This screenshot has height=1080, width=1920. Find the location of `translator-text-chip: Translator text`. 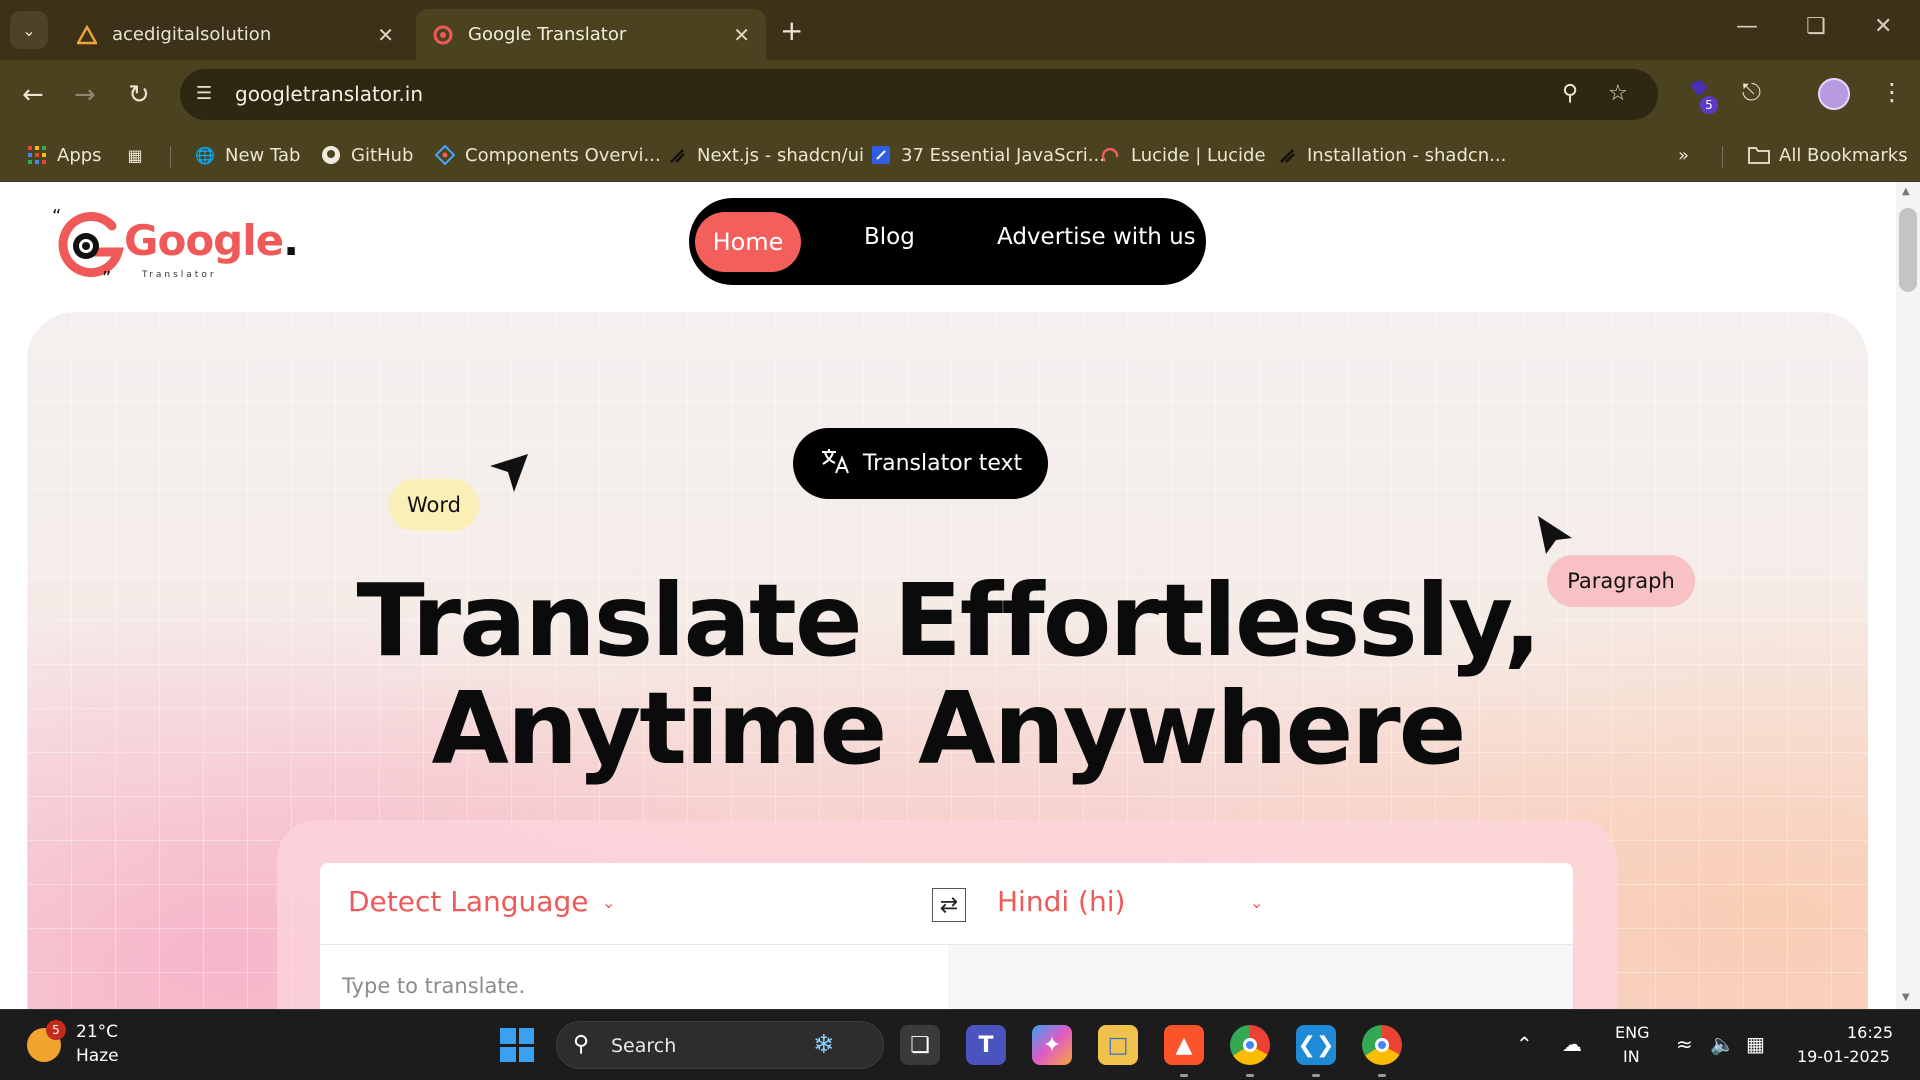

translator-text-chip: Translator text is located at coordinates (920, 463).